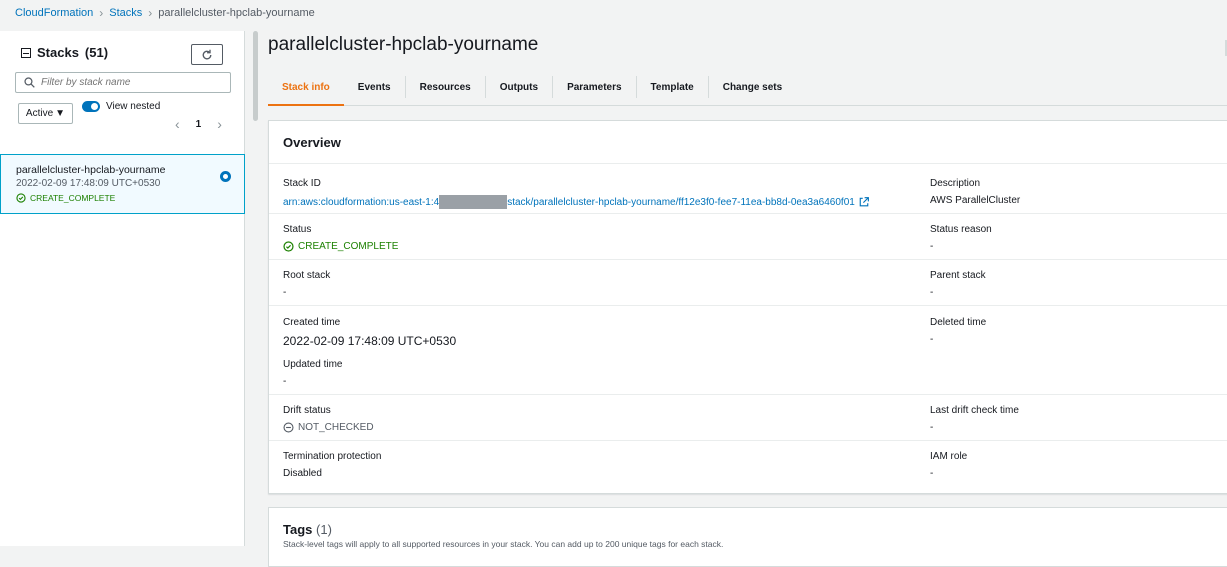 The height and width of the screenshot is (567, 1227). I want to click on tab-template: Template, so click(673, 87).